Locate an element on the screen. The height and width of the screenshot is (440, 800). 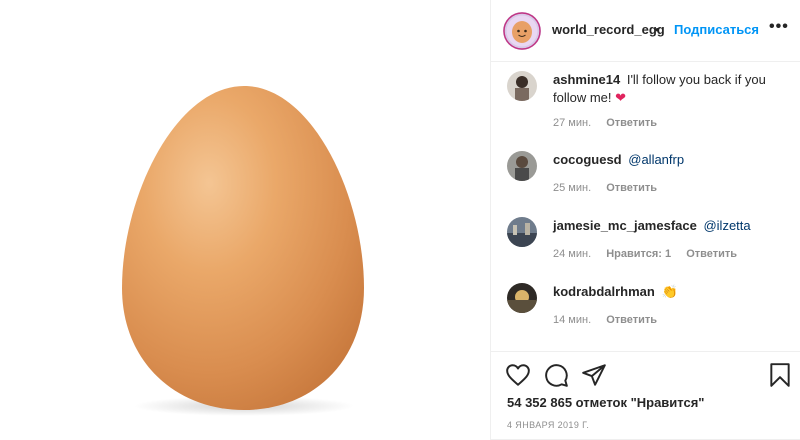
profile-avatar is located at coordinates (522, 31).